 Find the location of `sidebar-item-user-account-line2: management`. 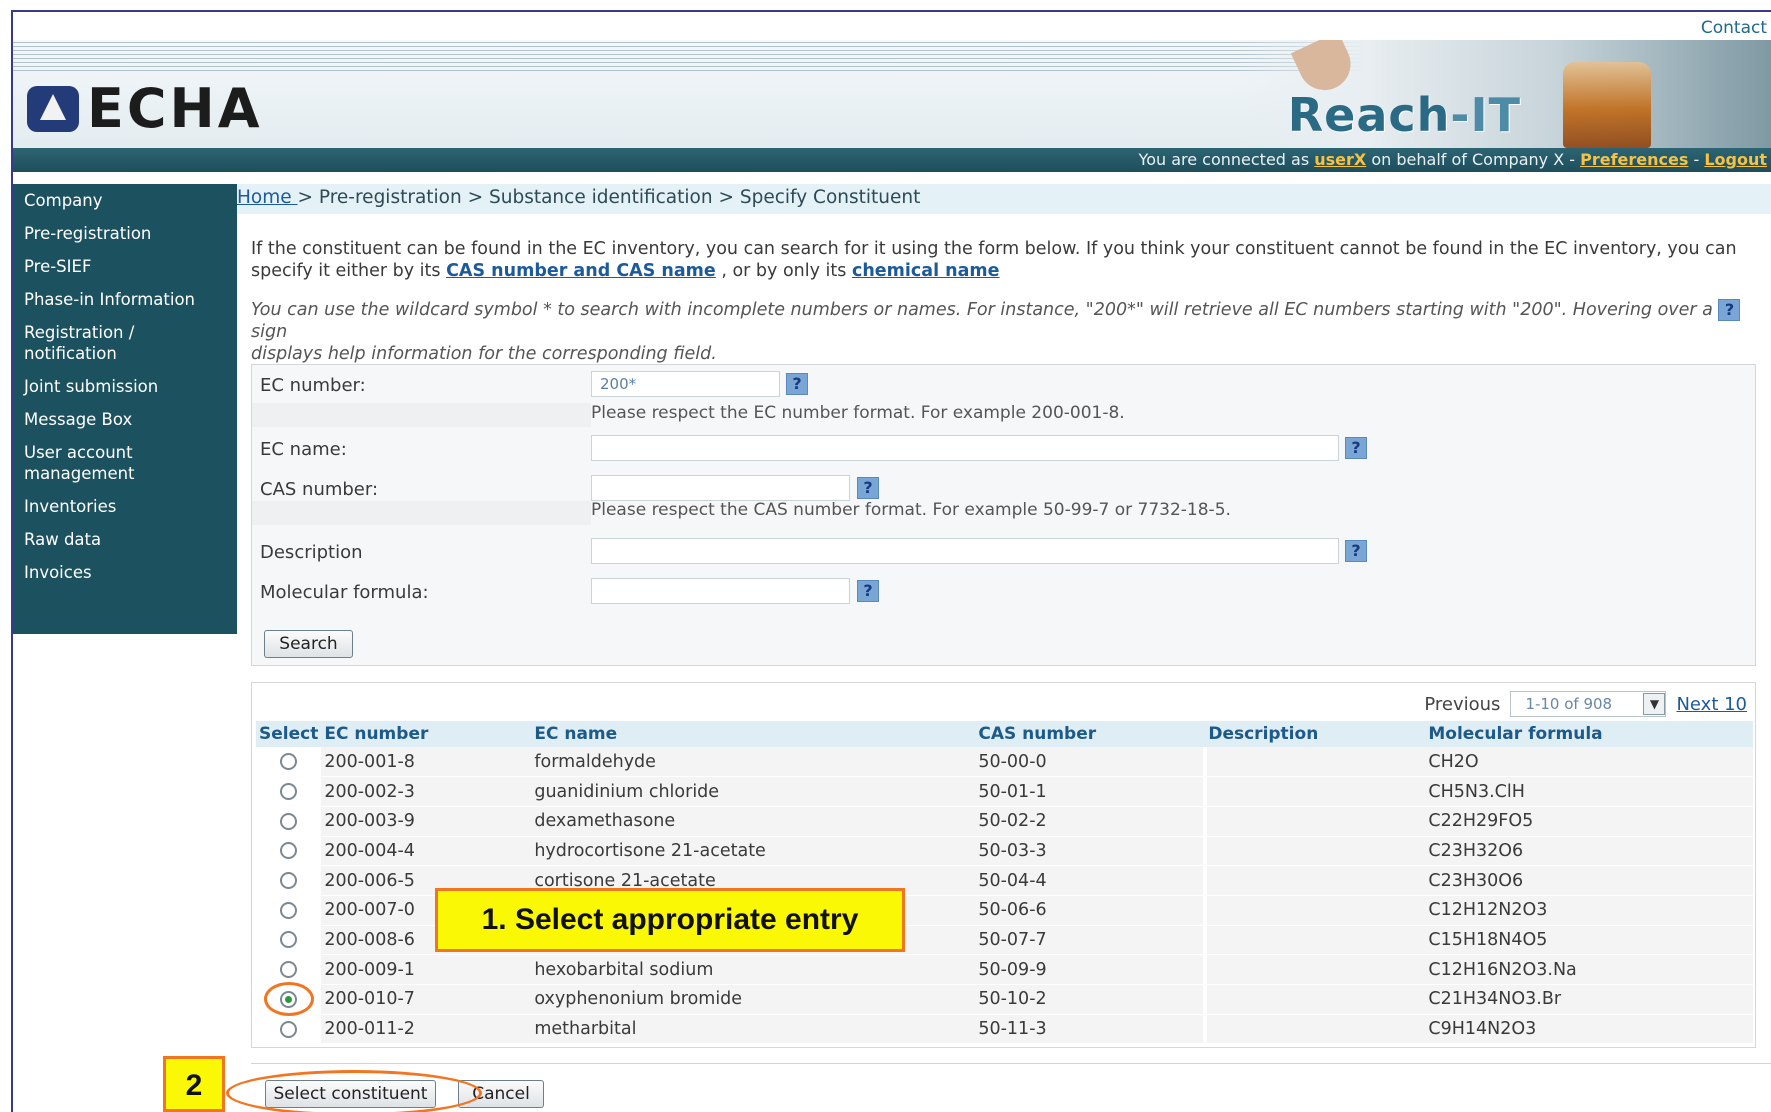

sidebar-item-user-account-line2: management is located at coordinates (79, 473).